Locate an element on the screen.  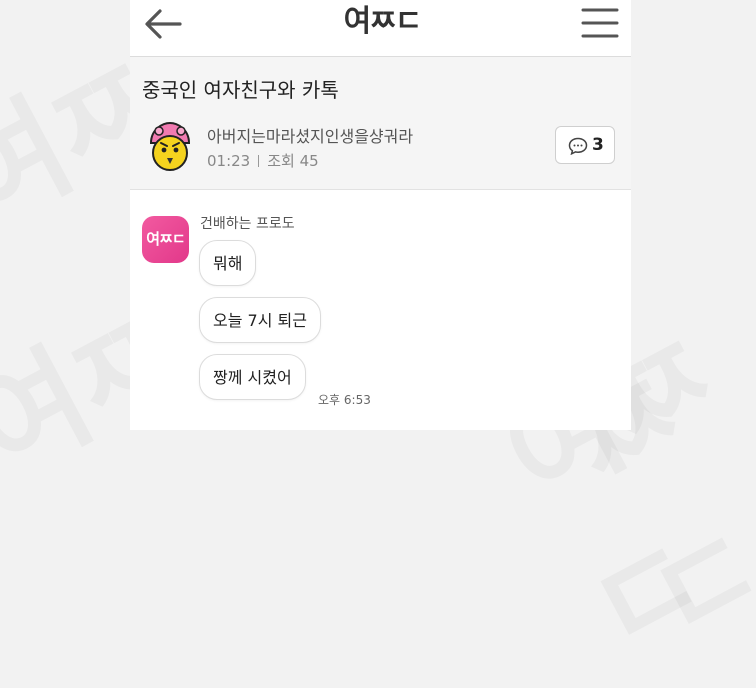
speech-bubble-icon is located at coordinates (578, 146).